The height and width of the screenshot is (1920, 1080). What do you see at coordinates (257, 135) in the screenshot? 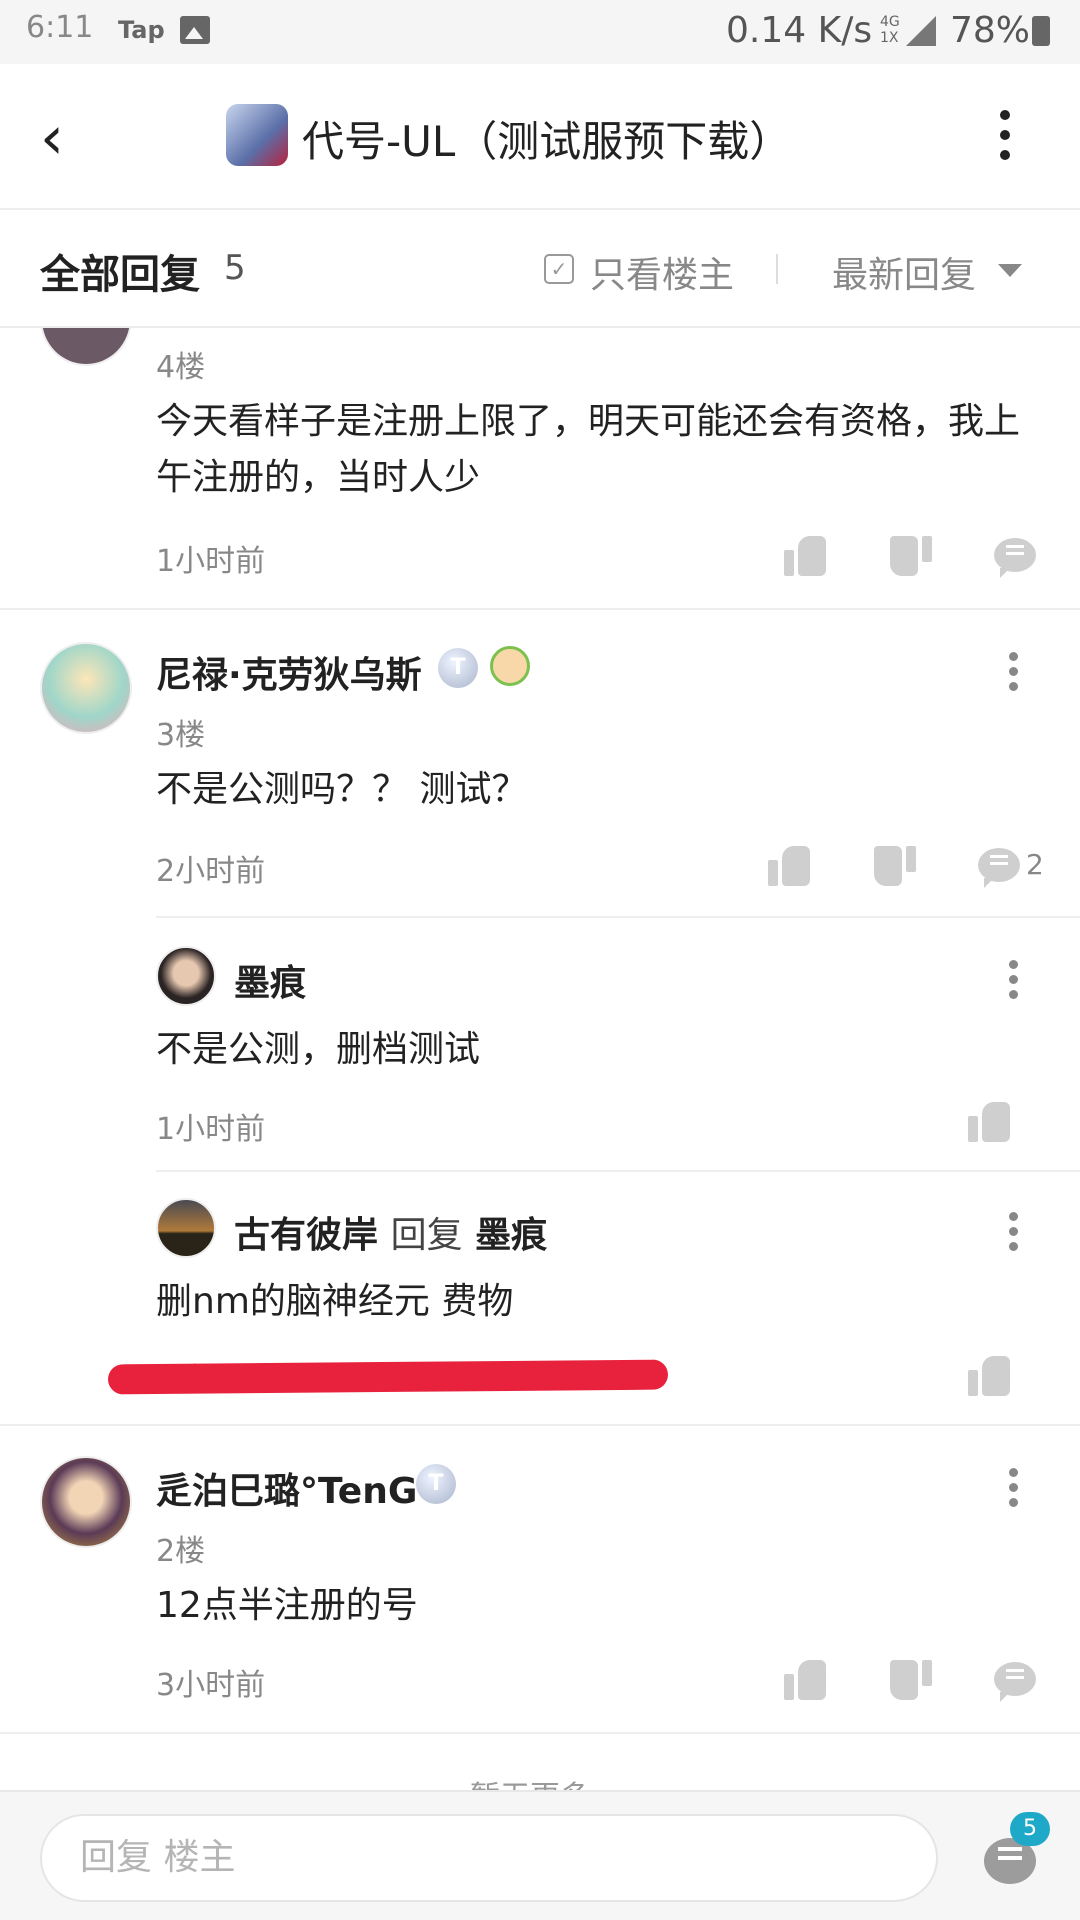
I see `game-icon` at bounding box center [257, 135].